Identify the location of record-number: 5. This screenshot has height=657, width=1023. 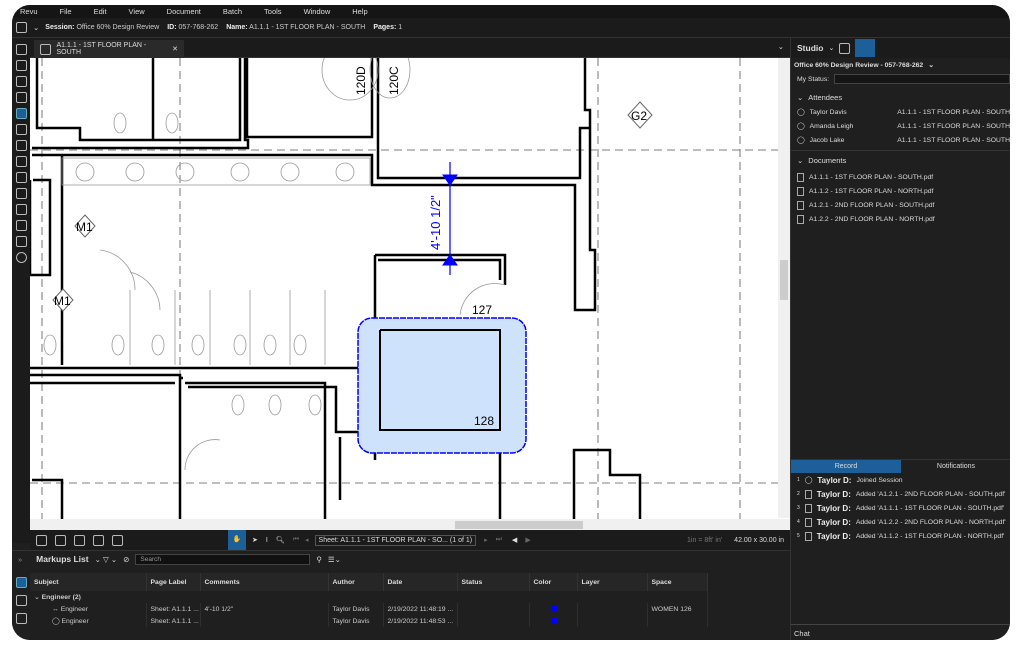
(798, 536).